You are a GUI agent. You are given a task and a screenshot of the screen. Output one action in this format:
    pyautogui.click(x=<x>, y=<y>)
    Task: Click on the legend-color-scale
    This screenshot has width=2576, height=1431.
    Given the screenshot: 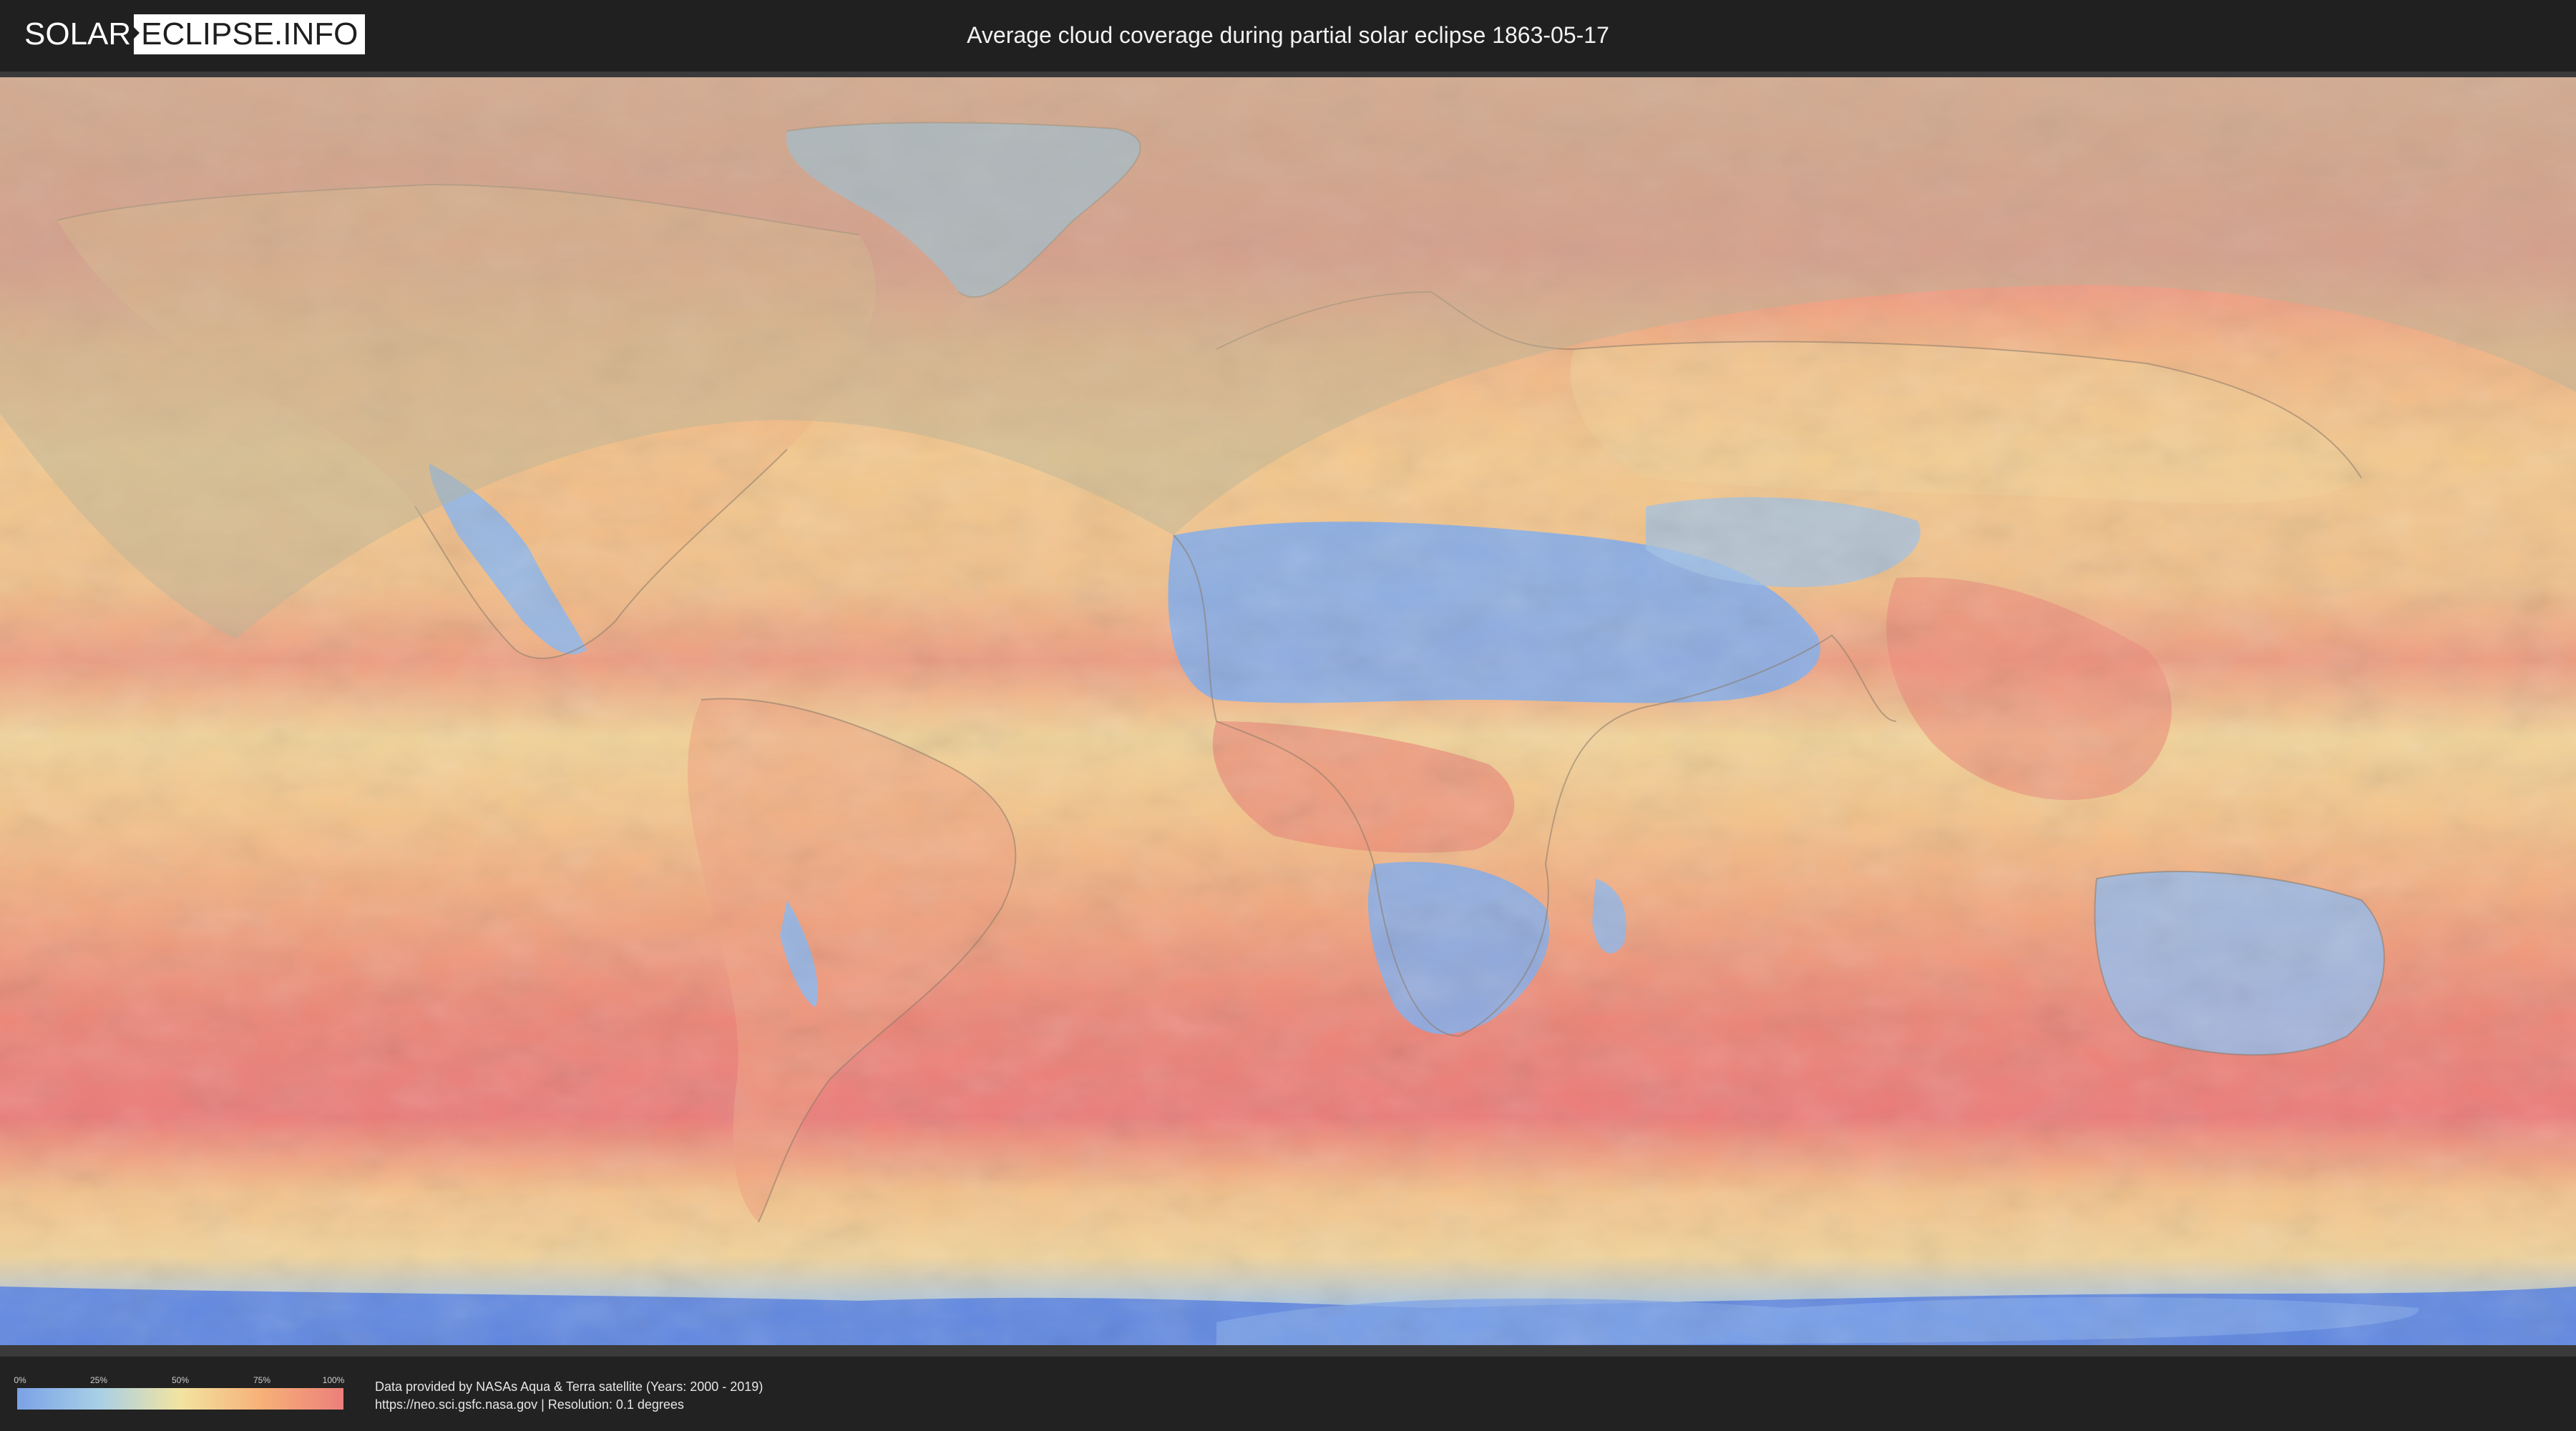 What is the action you would take?
    pyautogui.click(x=180, y=1399)
    